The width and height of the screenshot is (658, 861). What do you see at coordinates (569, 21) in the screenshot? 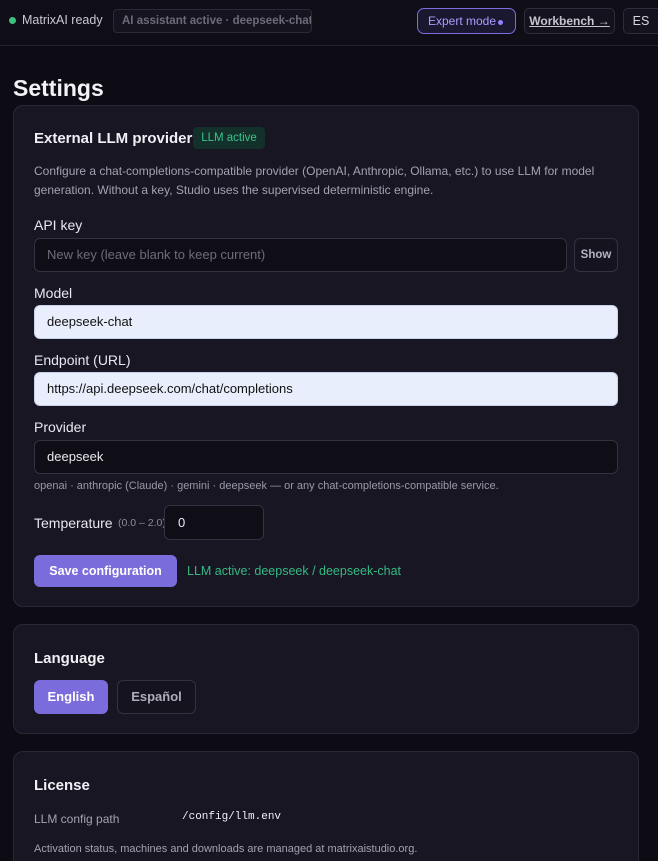
I see `workbench-link: Workbench →` at bounding box center [569, 21].